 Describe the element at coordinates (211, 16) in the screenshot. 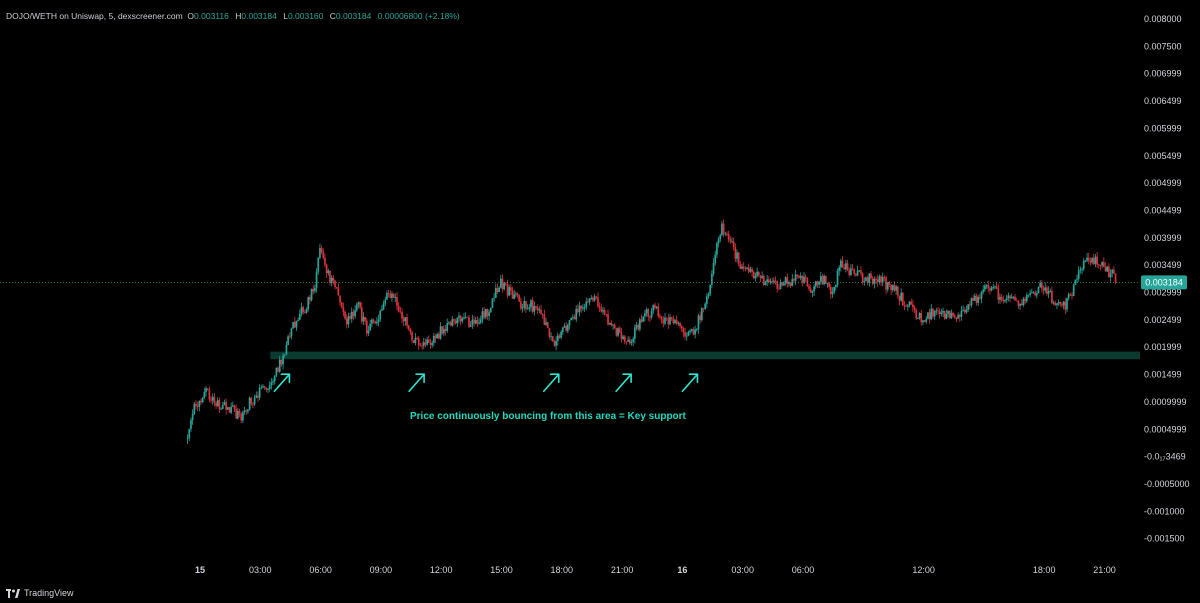

I see `open-value: 0.003116` at that location.